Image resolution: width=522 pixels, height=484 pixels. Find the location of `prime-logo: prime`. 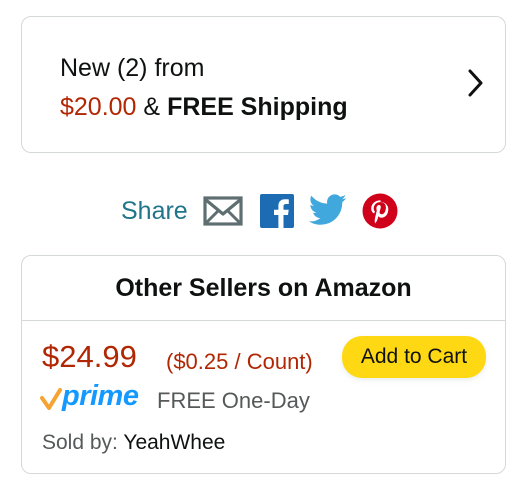

prime-logo: prime is located at coordinates (95, 398).